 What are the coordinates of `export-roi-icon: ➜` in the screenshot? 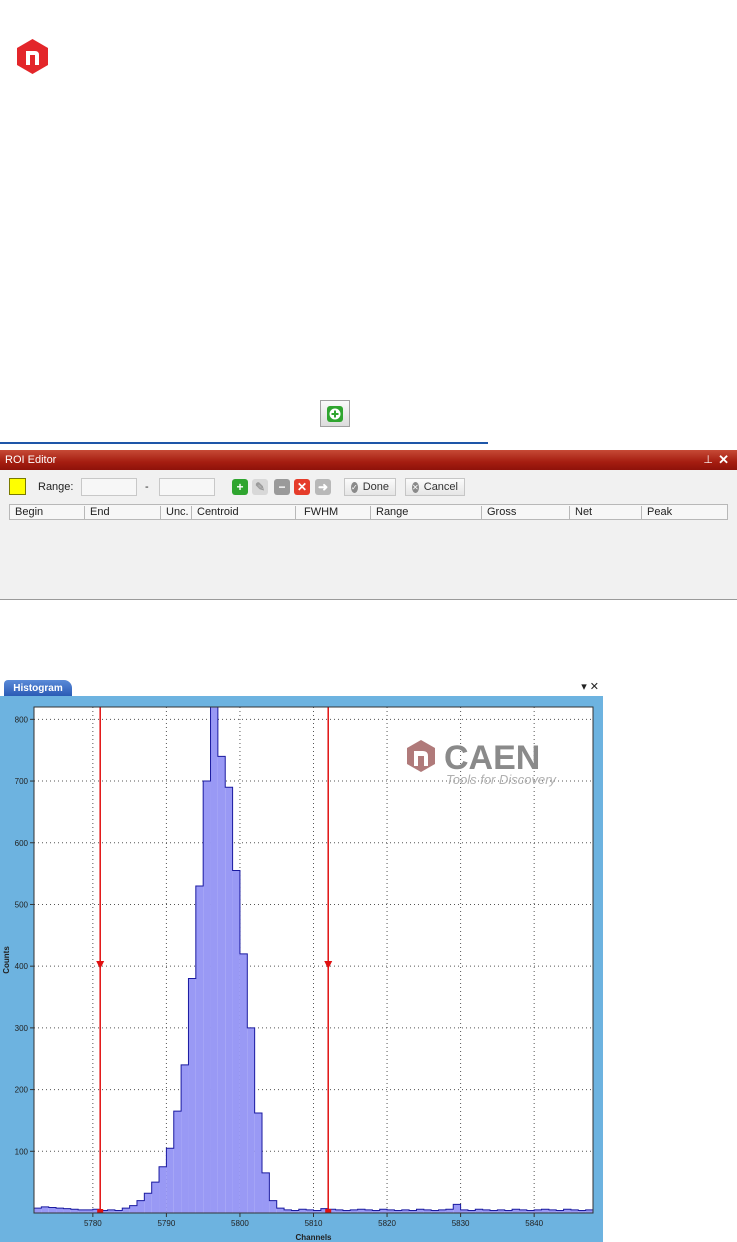 It's located at (323, 487).